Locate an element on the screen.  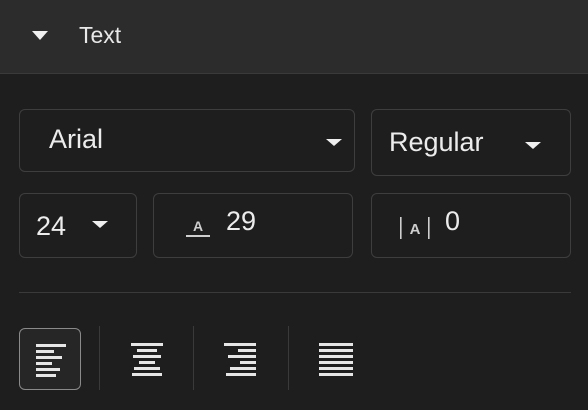
font-size-dropdown: 24 is located at coordinates (78, 225).